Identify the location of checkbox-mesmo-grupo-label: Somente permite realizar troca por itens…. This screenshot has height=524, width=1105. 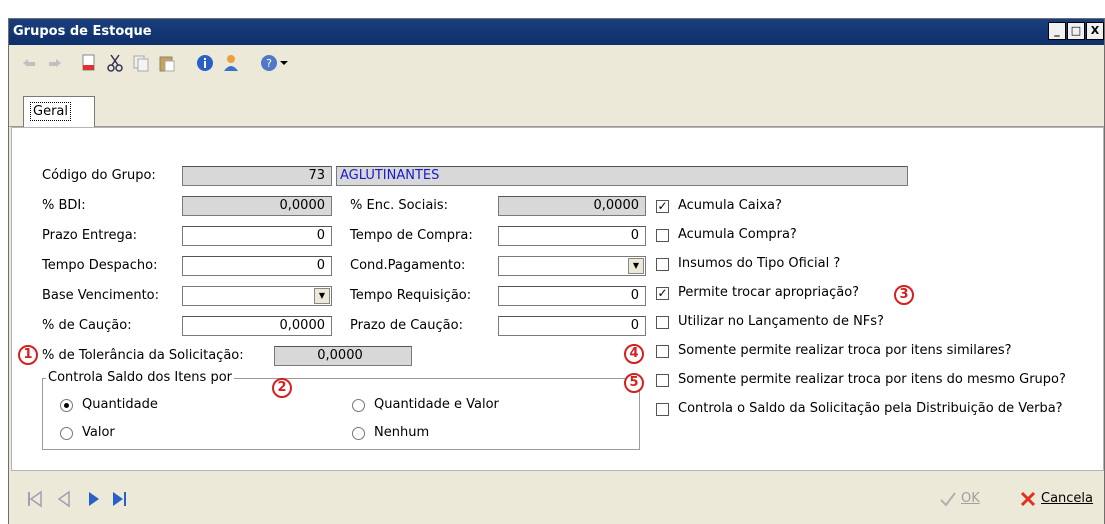
(872, 379).